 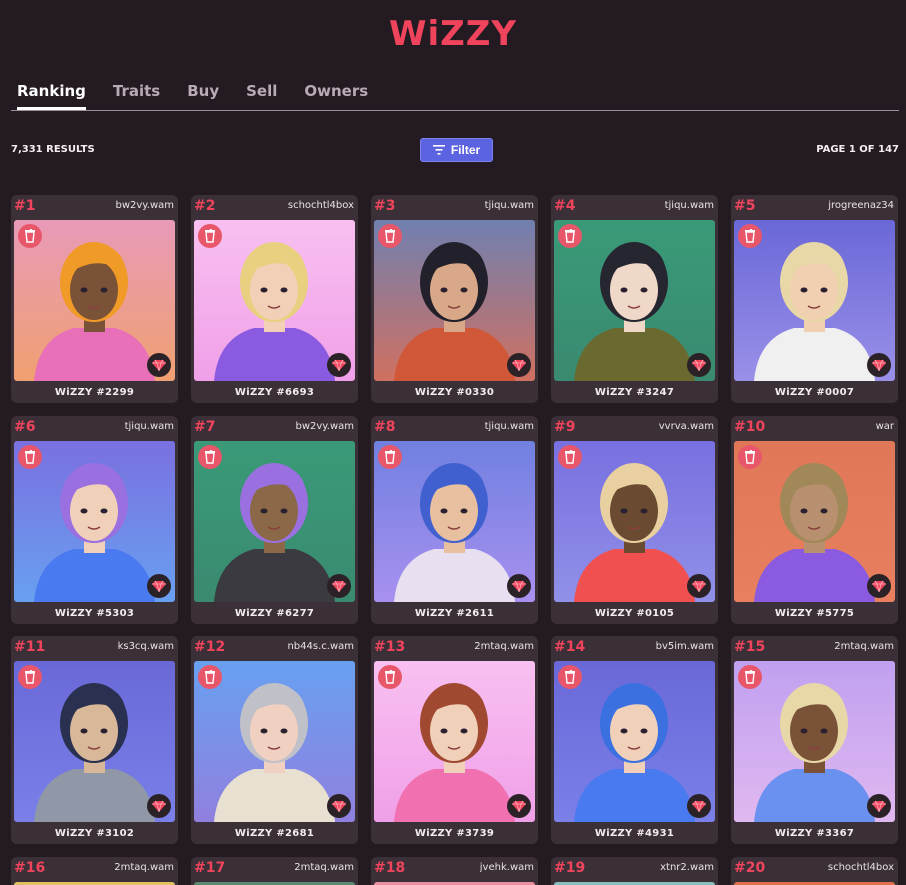 What do you see at coordinates (203, 96) in the screenshot?
I see `tab-buy: Buy` at bounding box center [203, 96].